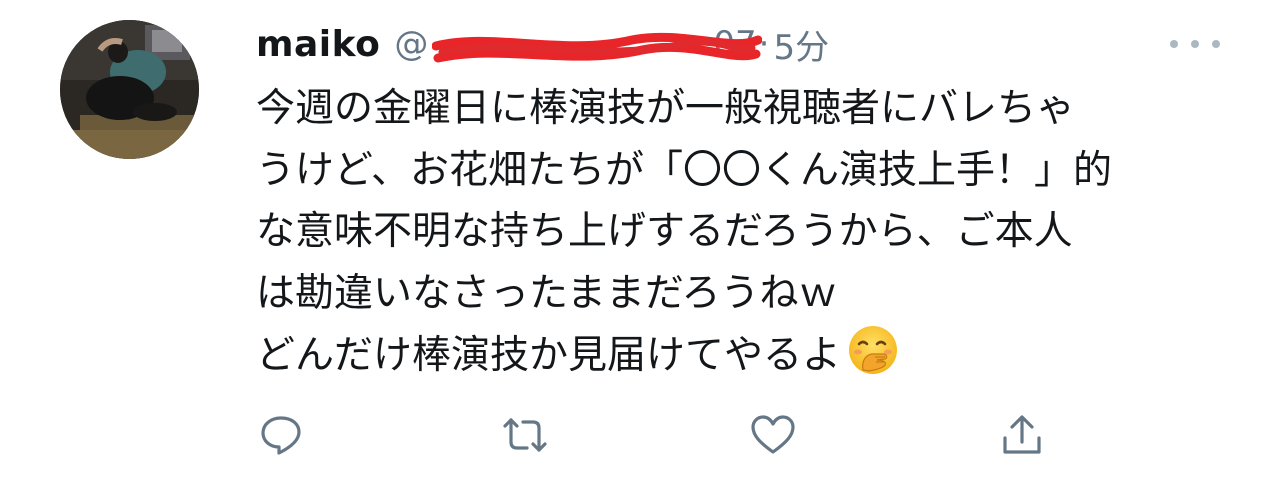 This screenshot has height=500, width=1283. I want to click on like-button, so click(773, 435).